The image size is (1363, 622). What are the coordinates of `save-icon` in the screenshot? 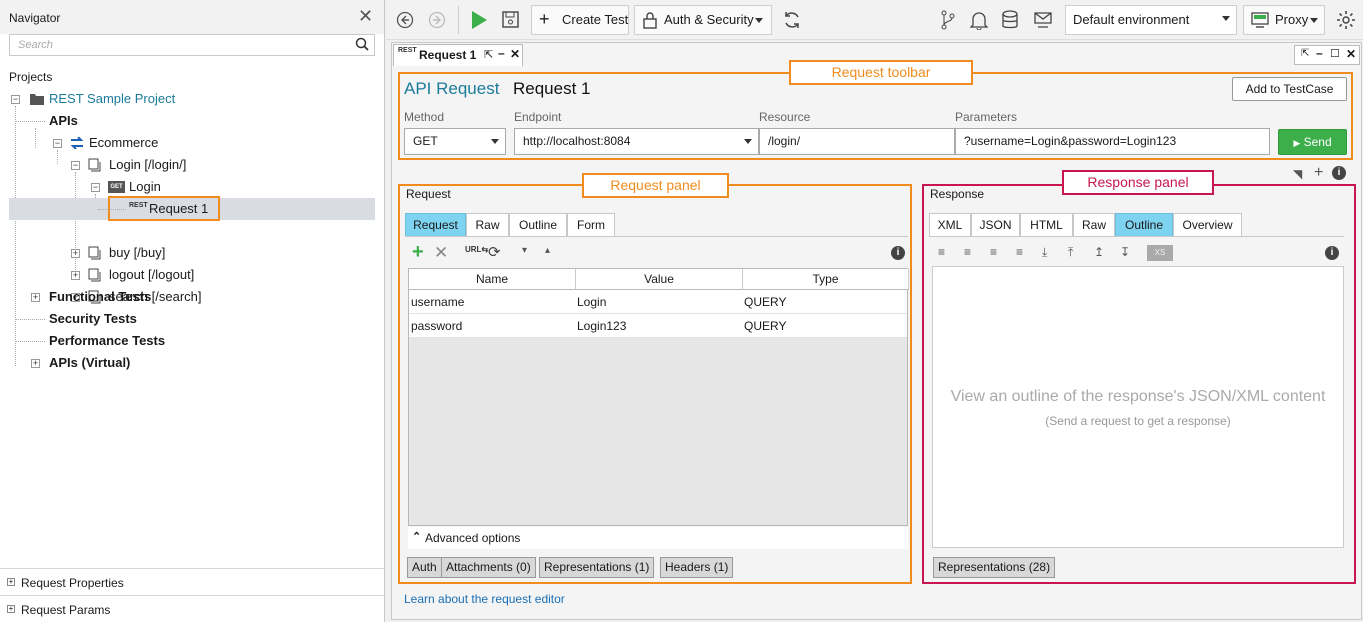 It's located at (510, 19).